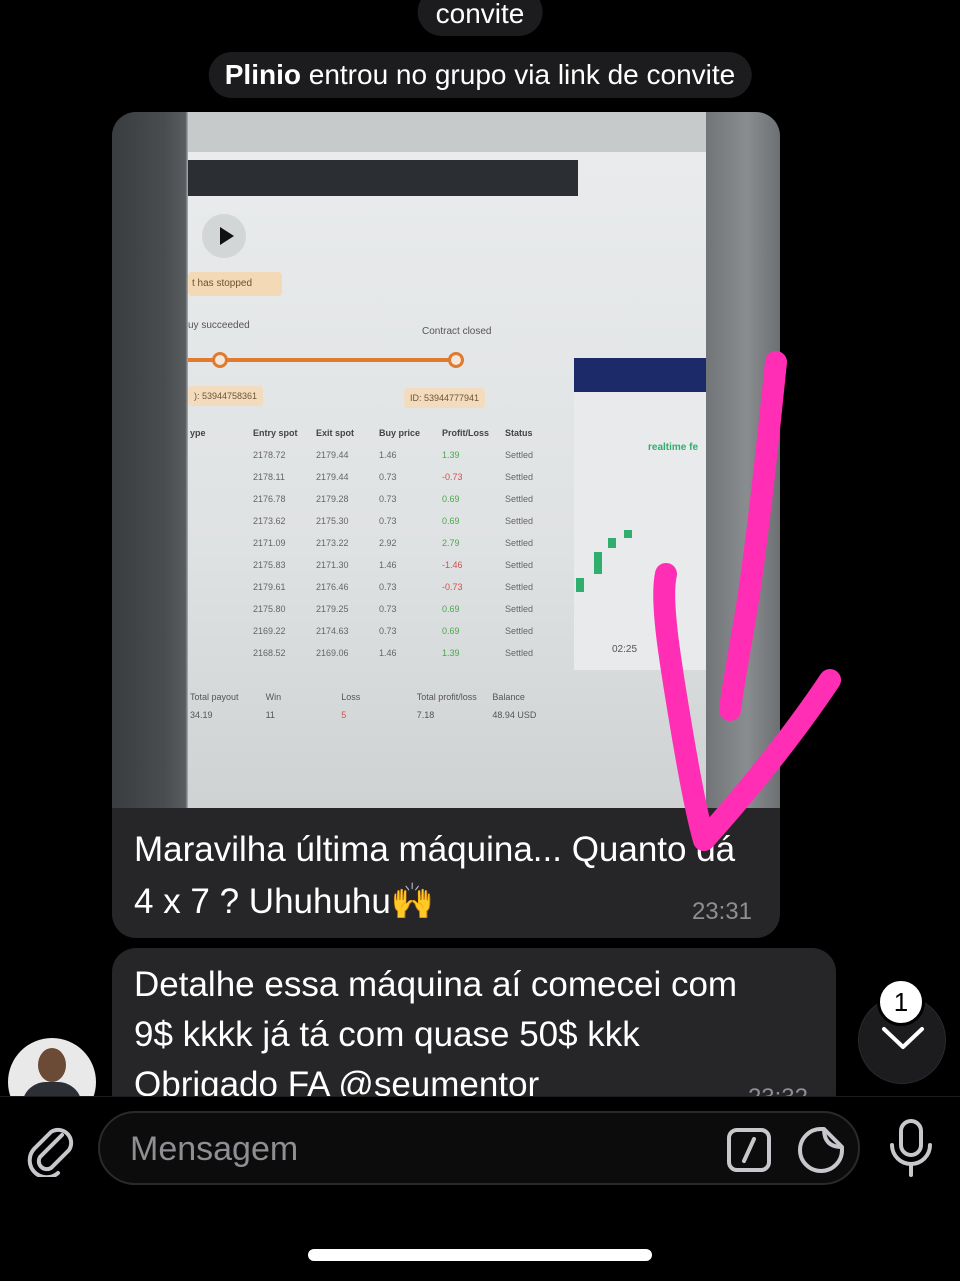  I want to click on photo-table-cell: 2175.30, so click(332, 521).